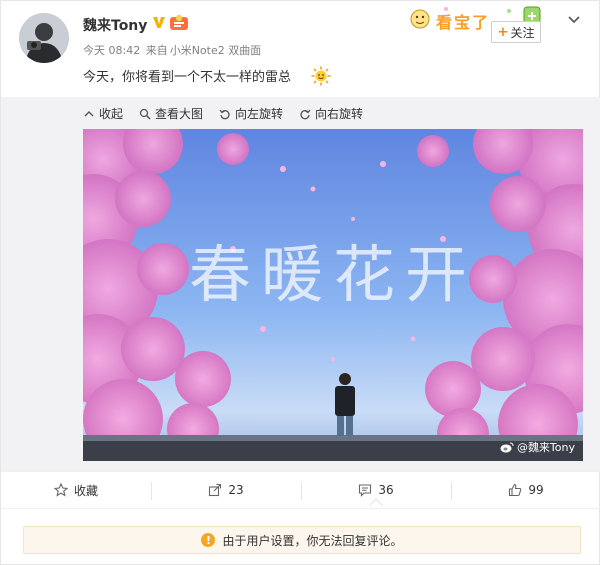 This screenshot has height=565, width=600. I want to click on rotate-right-icon, so click(305, 114).